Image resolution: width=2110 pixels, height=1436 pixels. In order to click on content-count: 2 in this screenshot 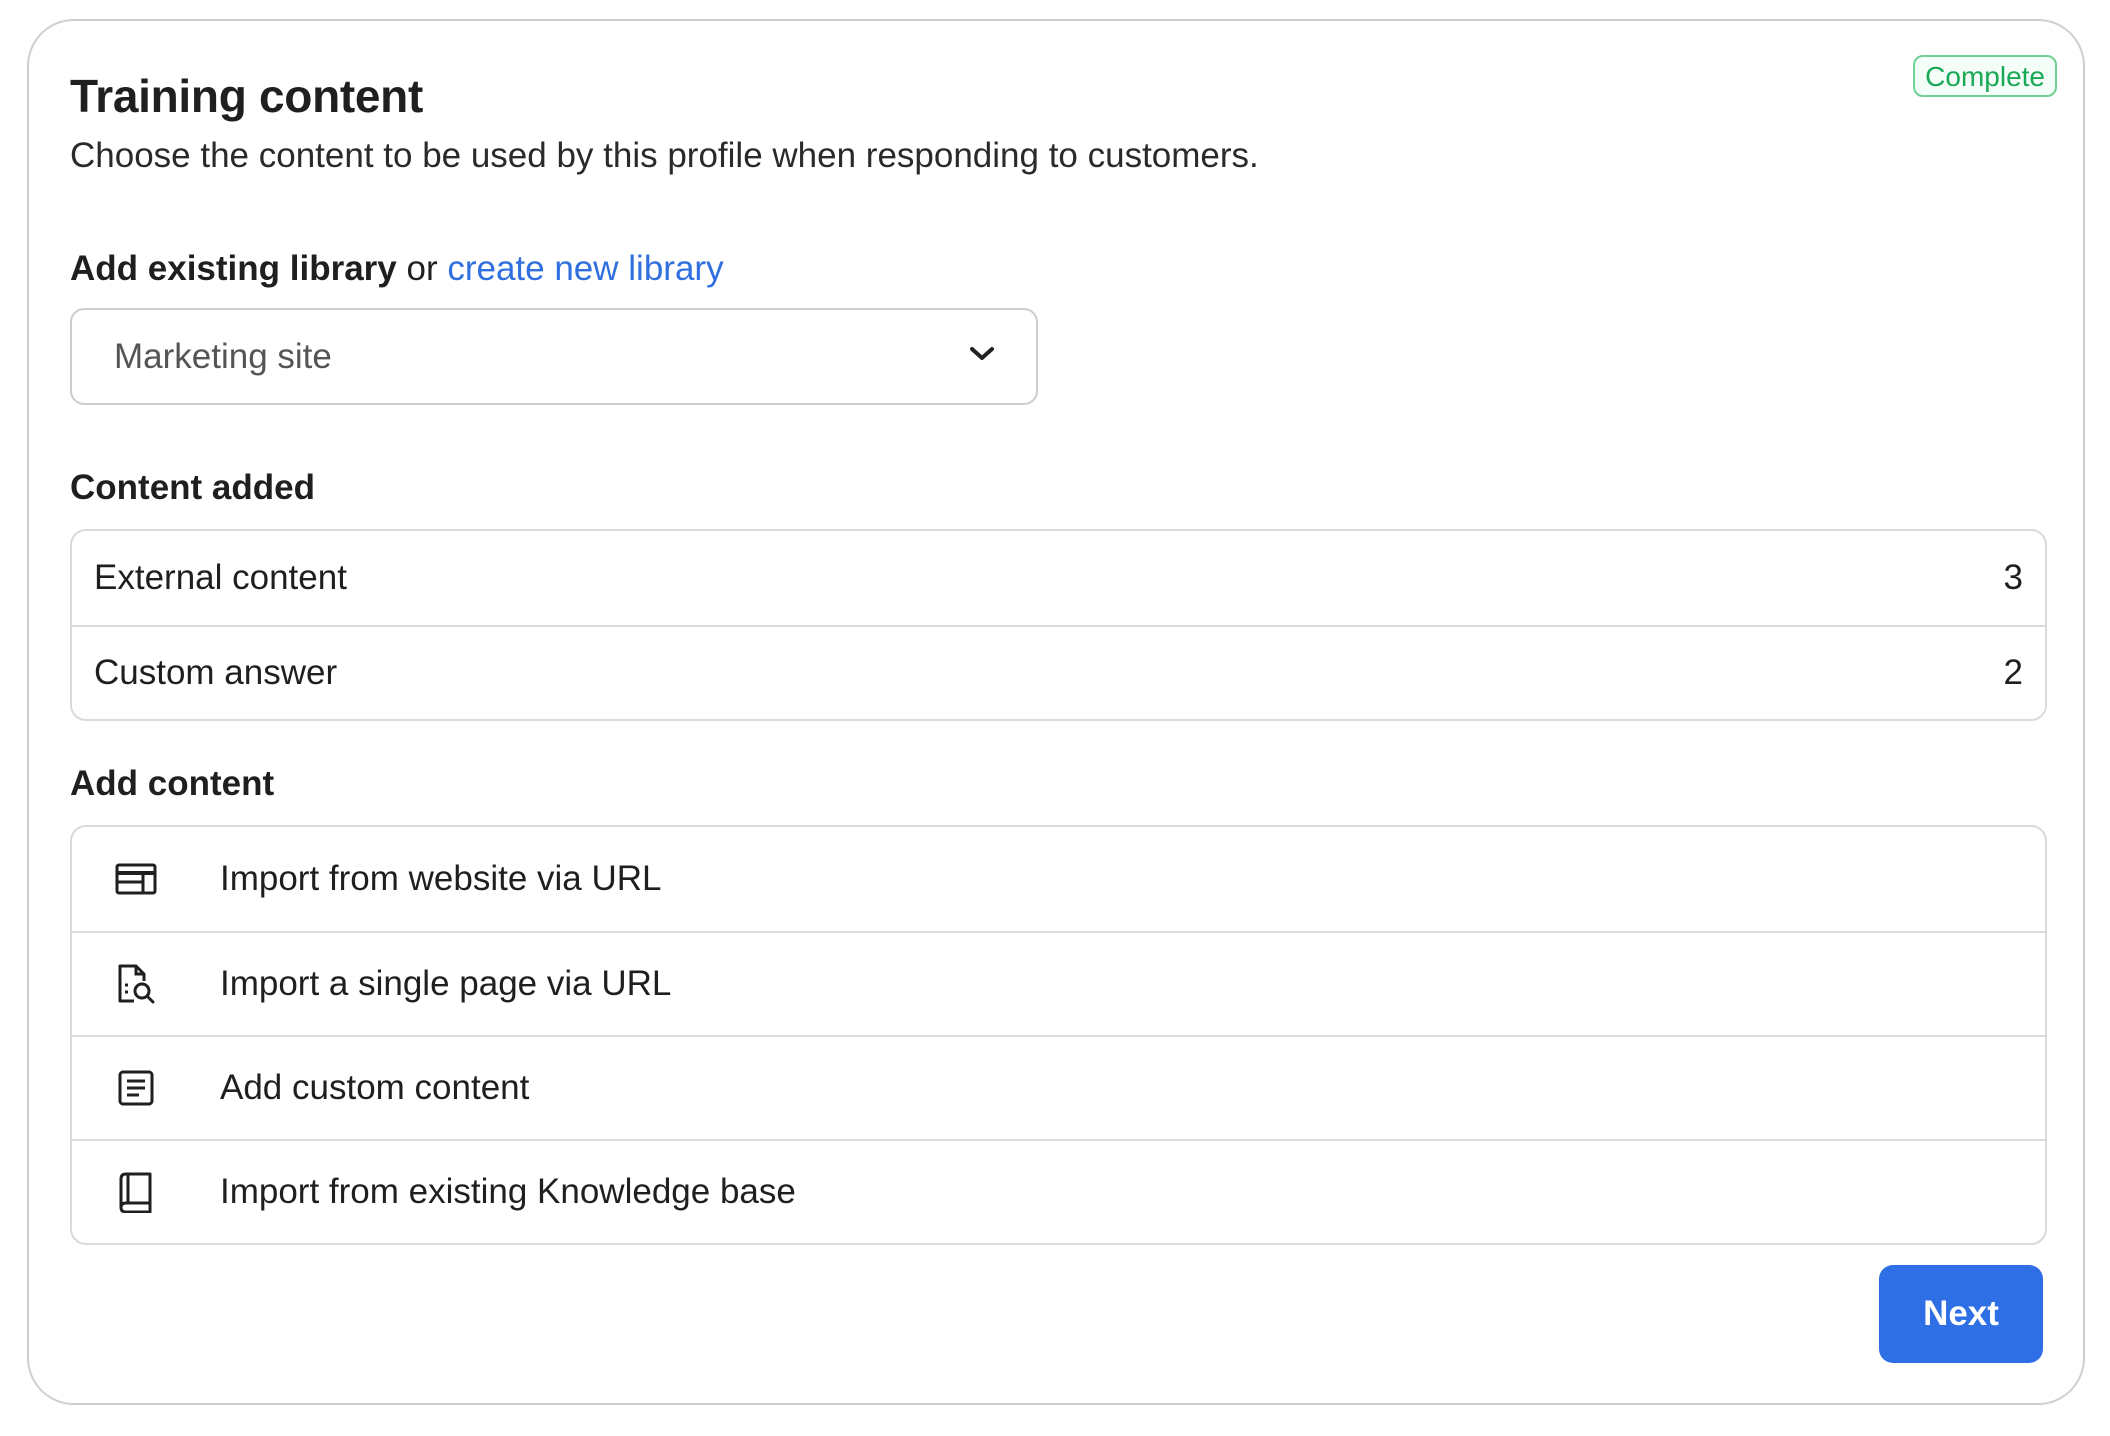, I will do `click(2013, 672)`.